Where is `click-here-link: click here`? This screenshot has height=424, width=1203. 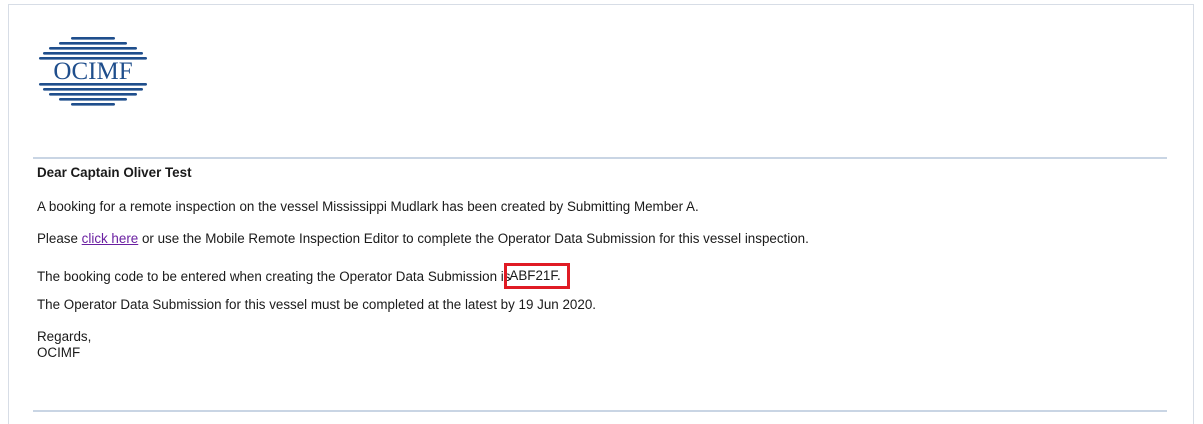 click-here-link: click here is located at coordinates (110, 238).